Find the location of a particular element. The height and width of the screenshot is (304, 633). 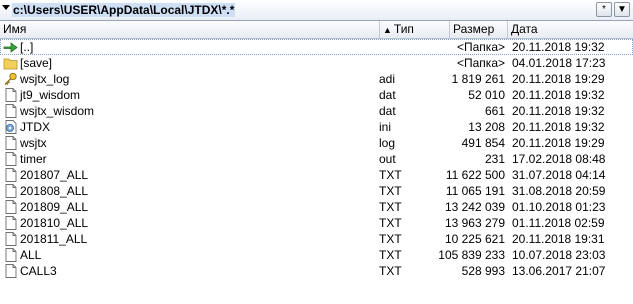

file-date: 17.02.2018 08:48 is located at coordinates (559, 159).